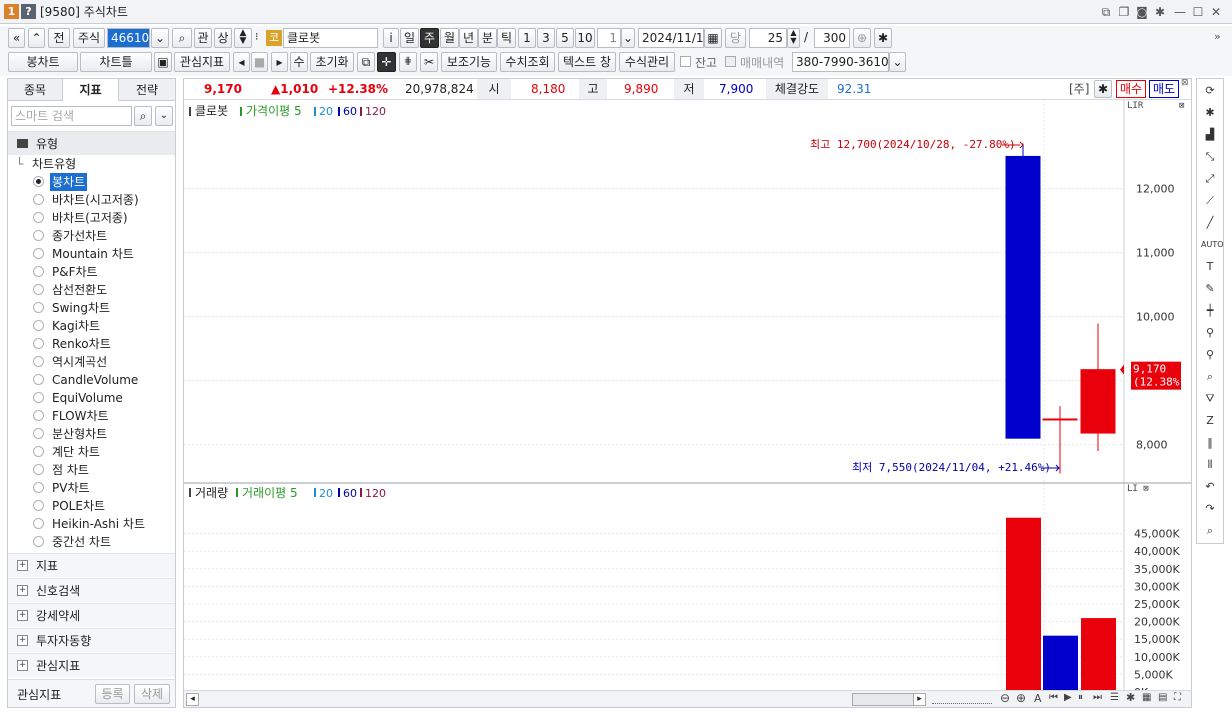 This screenshot has height=715, width=1232. Describe the element at coordinates (429, 62) in the screenshot. I see `scissors-icon: ✂` at that location.